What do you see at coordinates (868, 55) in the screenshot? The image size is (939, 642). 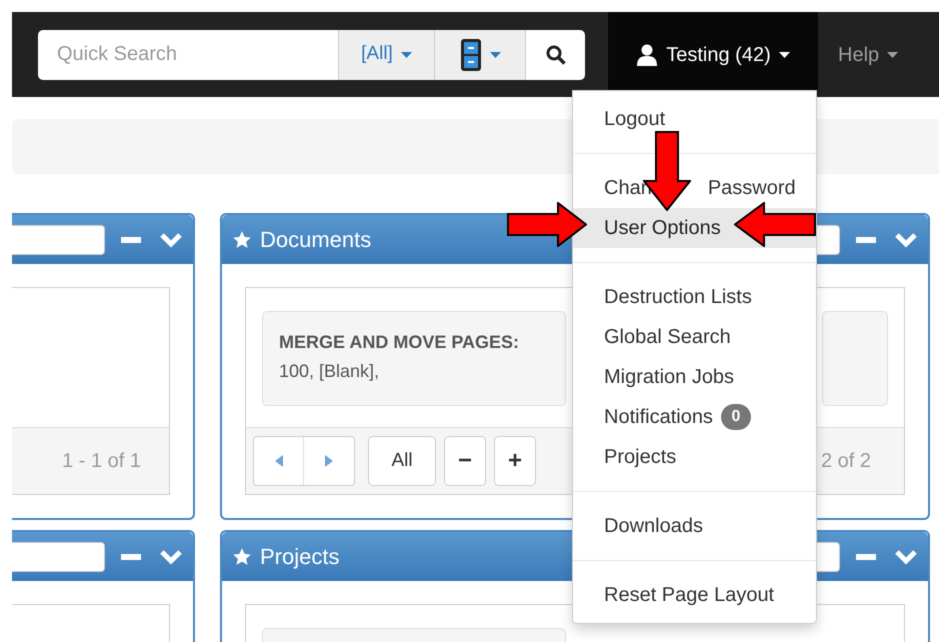 I see `help-menu: Help` at bounding box center [868, 55].